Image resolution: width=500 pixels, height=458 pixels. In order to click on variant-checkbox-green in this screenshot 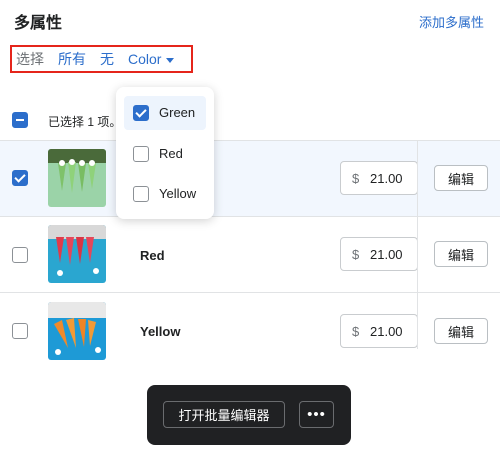, I will do `click(20, 178)`.